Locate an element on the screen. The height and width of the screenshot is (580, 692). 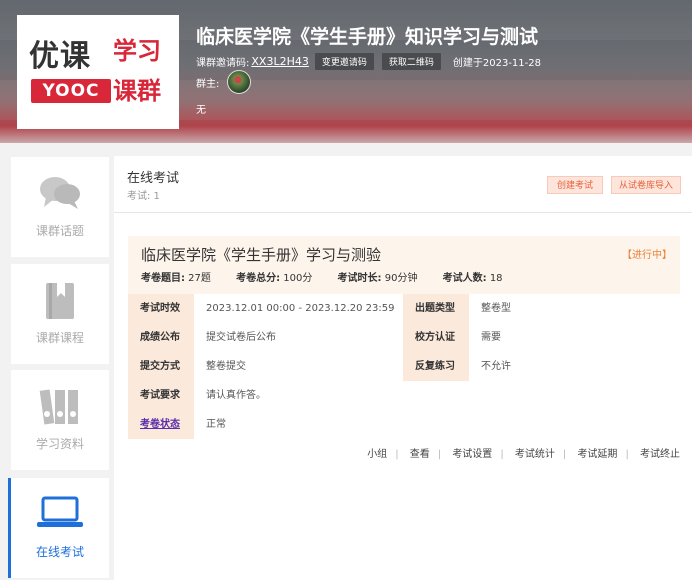
detail-key: 出题类型 is located at coordinates (436, 308).